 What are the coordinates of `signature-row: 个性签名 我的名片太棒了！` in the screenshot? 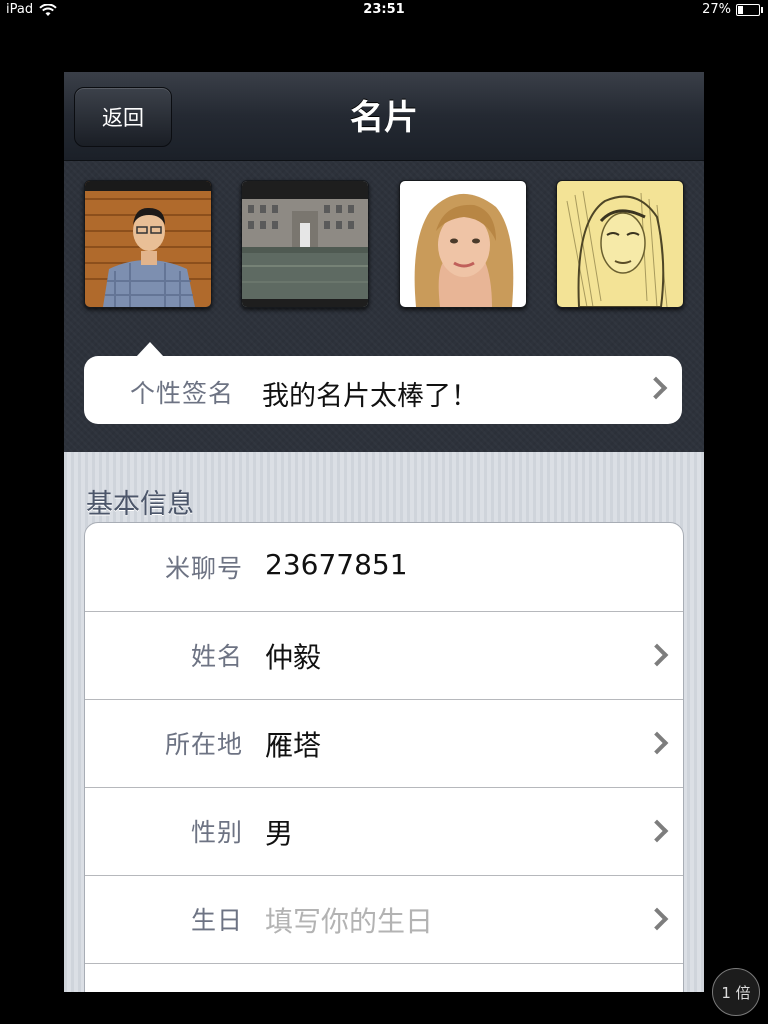 It's located at (383, 383).